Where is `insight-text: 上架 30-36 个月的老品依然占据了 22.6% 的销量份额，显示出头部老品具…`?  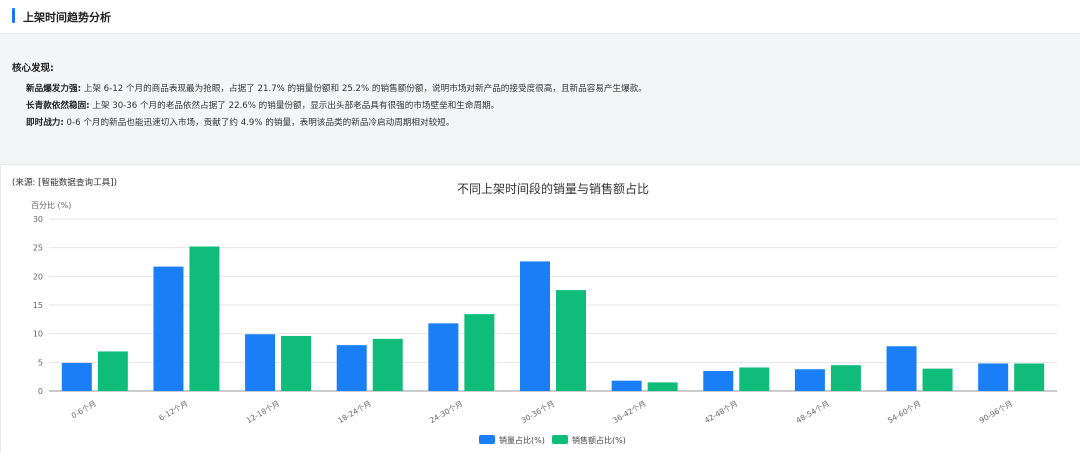
insight-text: 上架 30-36 个月的老品依然占据了 22.6% 的销量份额，显示出头部老品具… is located at coordinates (296, 106).